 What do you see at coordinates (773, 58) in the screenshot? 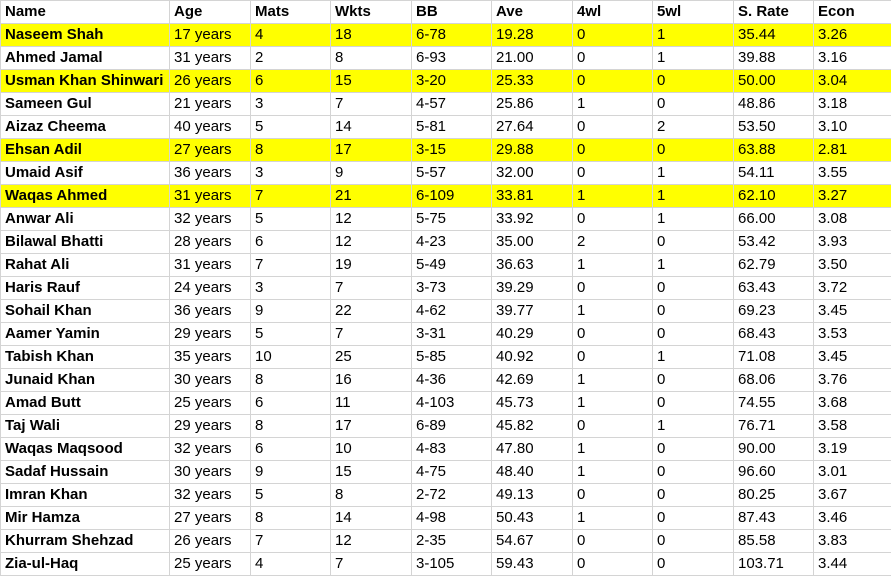
I see `cell-strike-rate: 39.88` at bounding box center [773, 58].